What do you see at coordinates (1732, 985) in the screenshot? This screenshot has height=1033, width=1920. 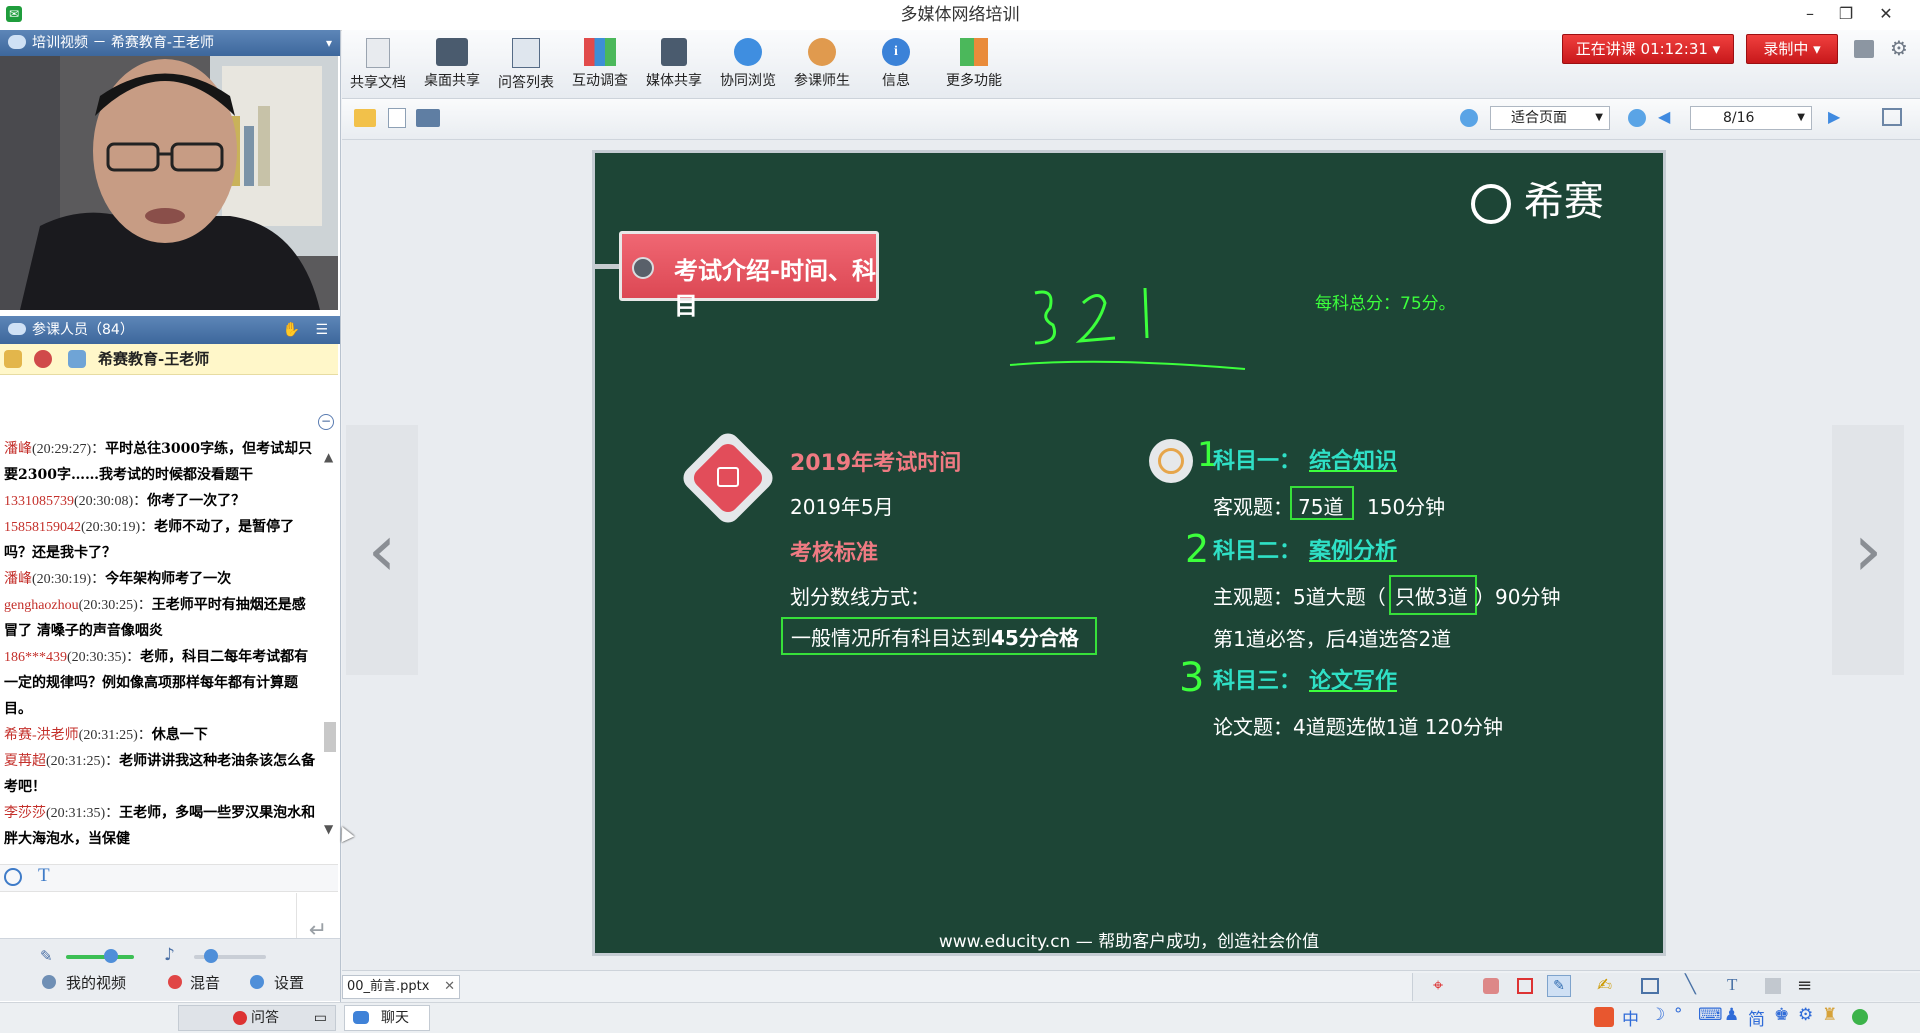 I see `text-tool-icon: T` at bounding box center [1732, 985].